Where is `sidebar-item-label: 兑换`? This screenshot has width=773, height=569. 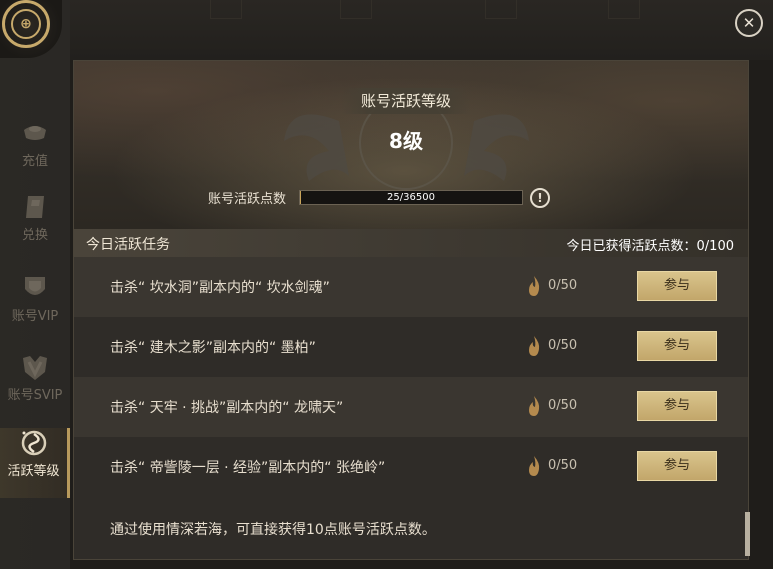
sidebar-item-label: 兑换 is located at coordinates (34, 235).